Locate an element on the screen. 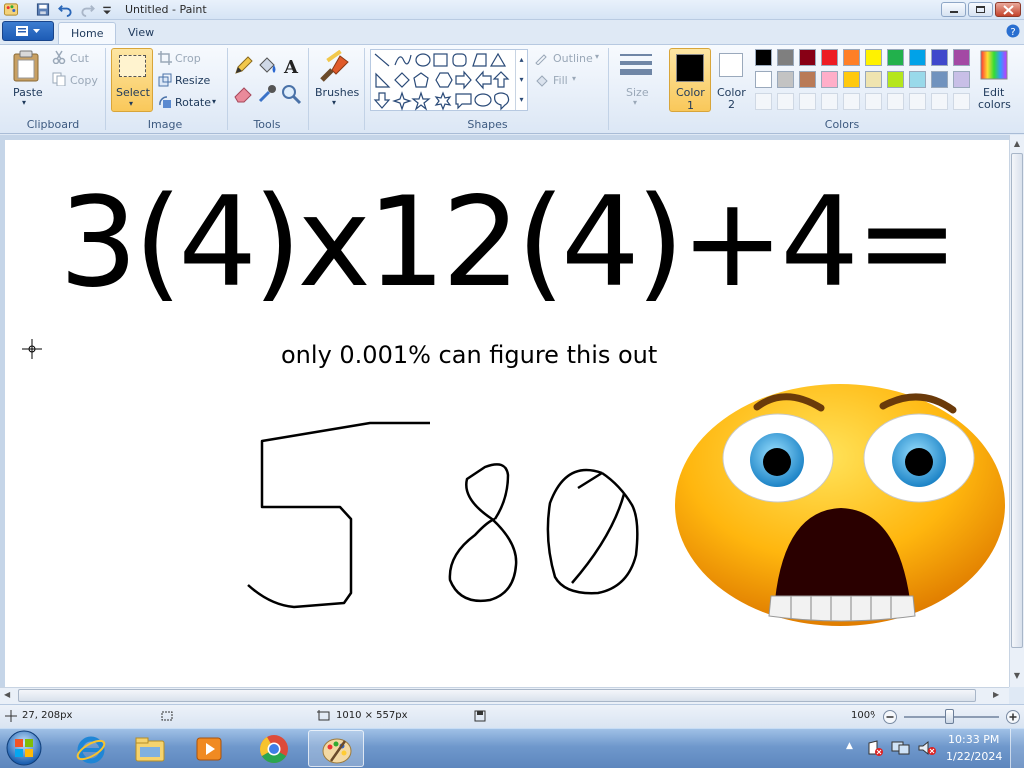 The image size is (1024, 768). resize-button: Resize is located at coordinates (192, 80).